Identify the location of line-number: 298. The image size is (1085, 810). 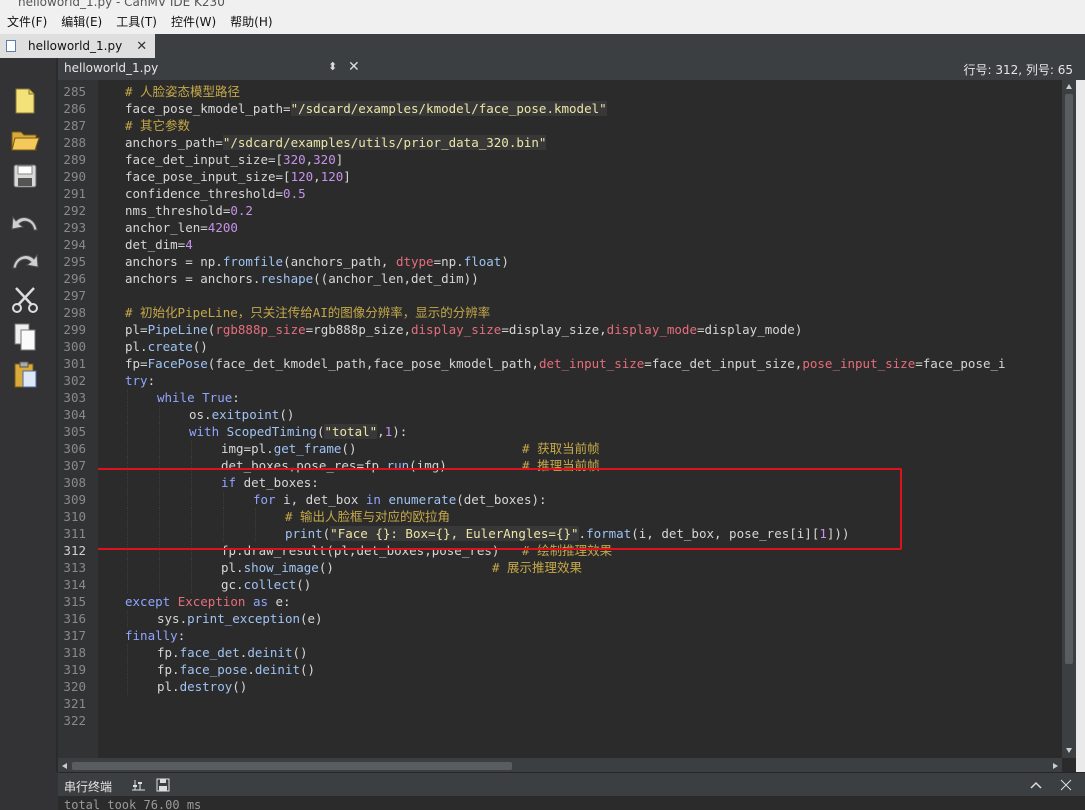
(74, 312).